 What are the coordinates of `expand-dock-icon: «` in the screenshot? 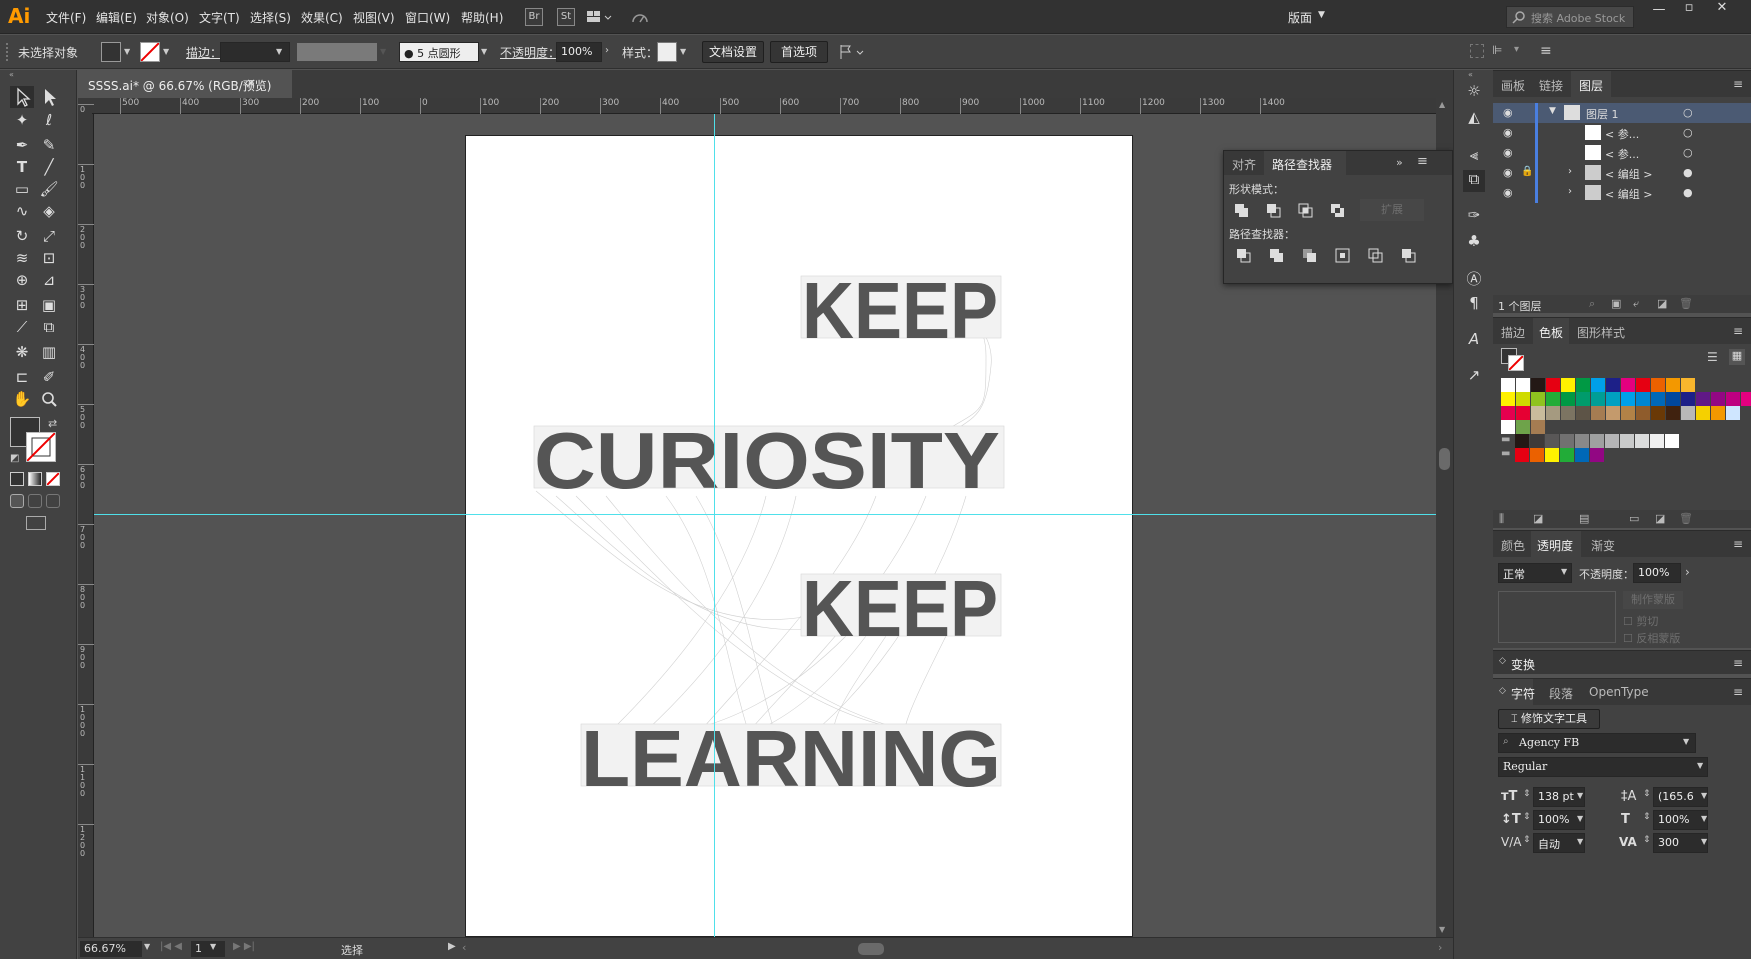 It's located at (1470, 74).